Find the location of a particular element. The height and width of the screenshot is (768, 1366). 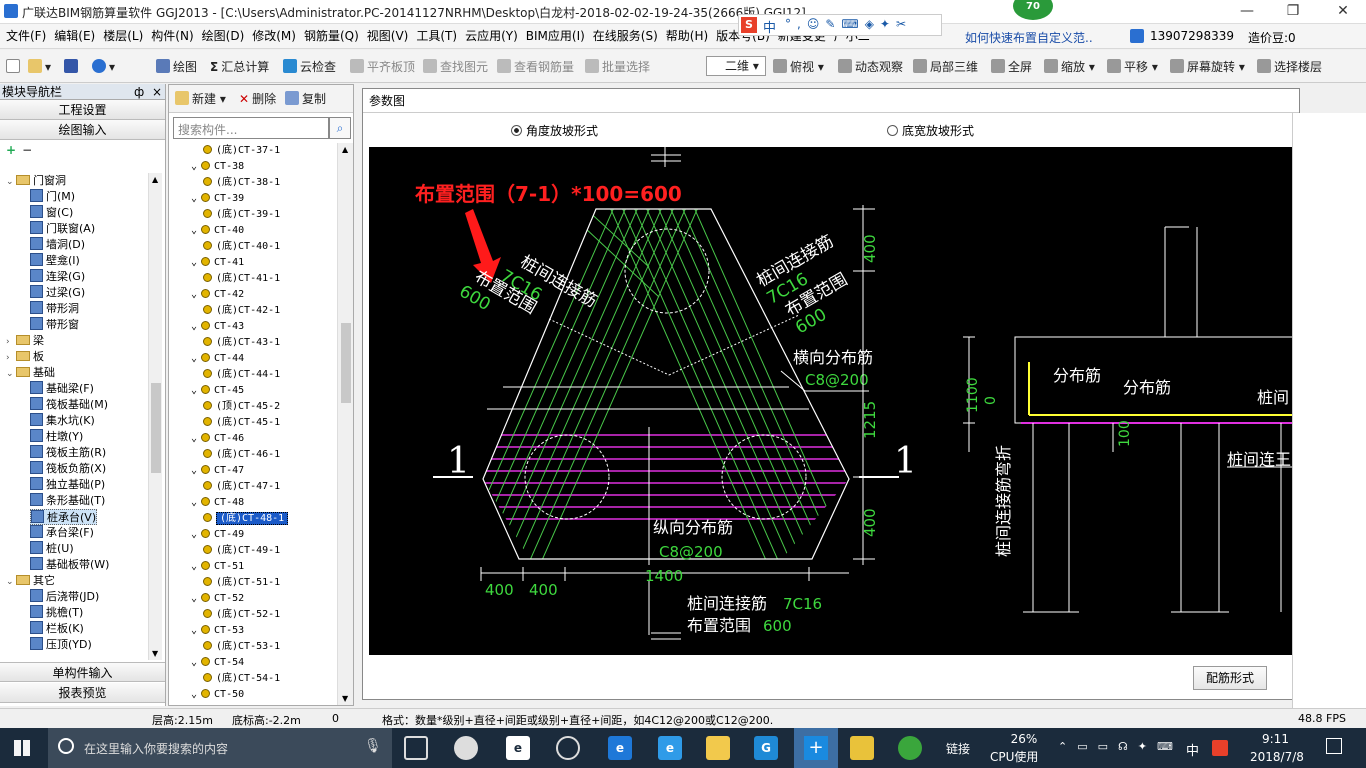

delete-component-button: ✕ 删除 is located at coordinates (257, 99).